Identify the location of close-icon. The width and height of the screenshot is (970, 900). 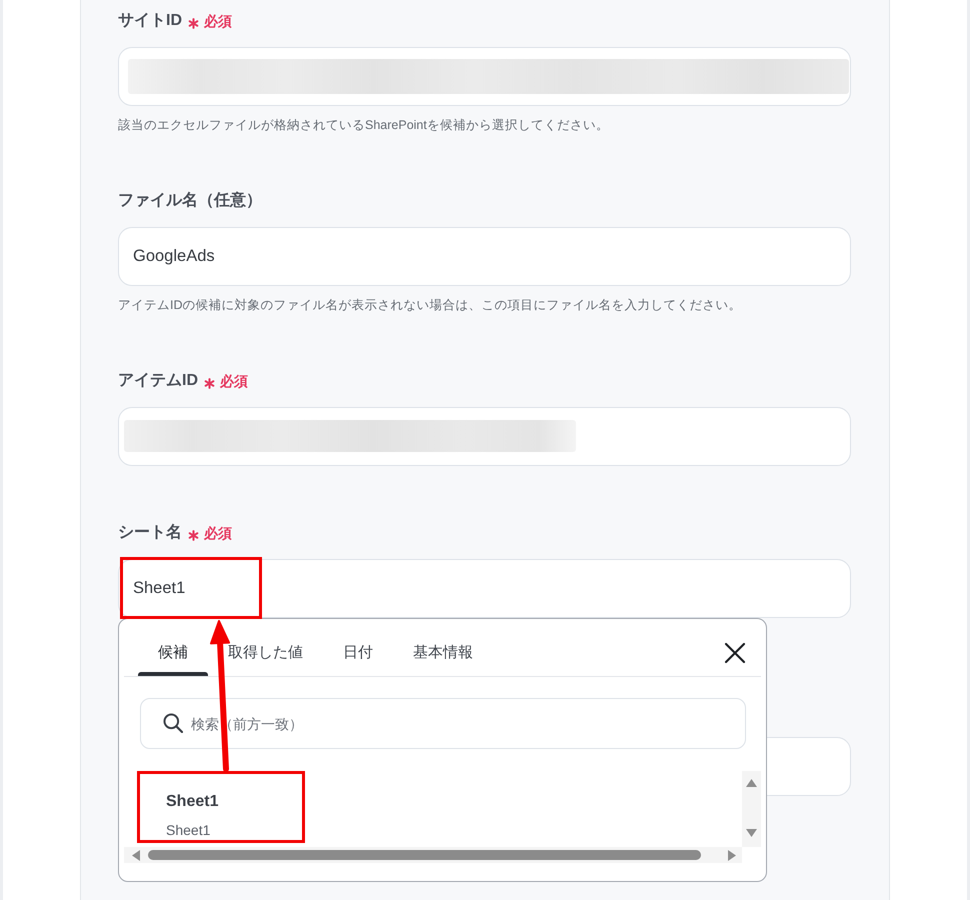
(735, 653).